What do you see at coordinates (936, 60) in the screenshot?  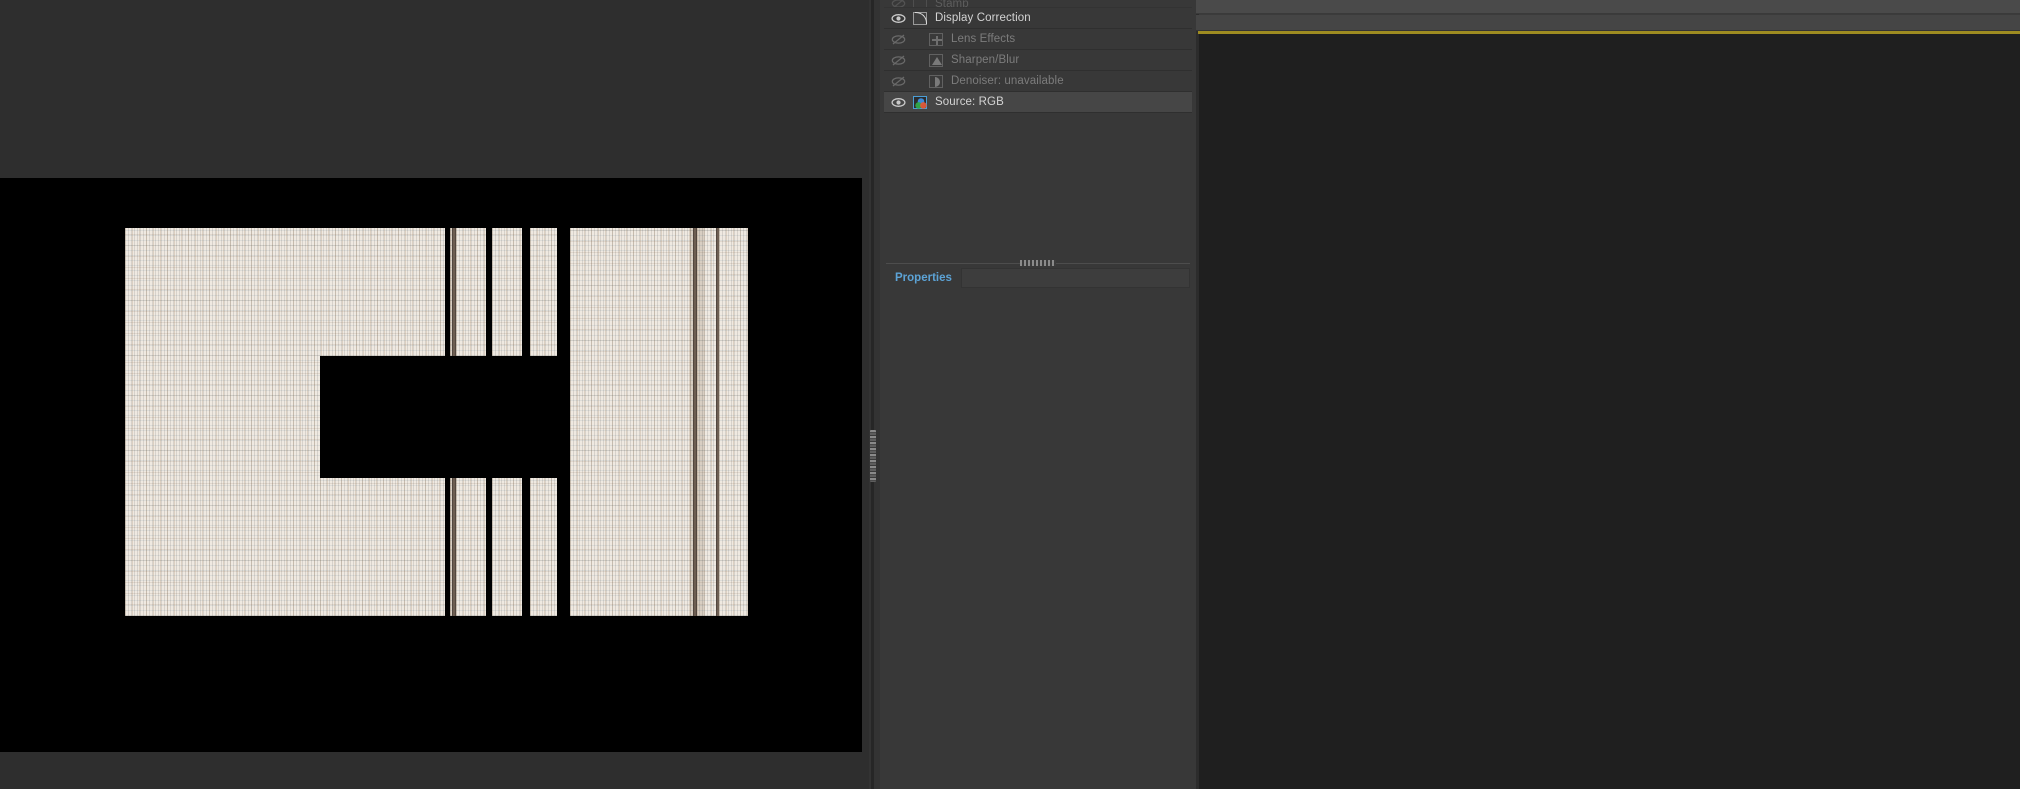 I see `sharpen-icon` at bounding box center [936, 60].